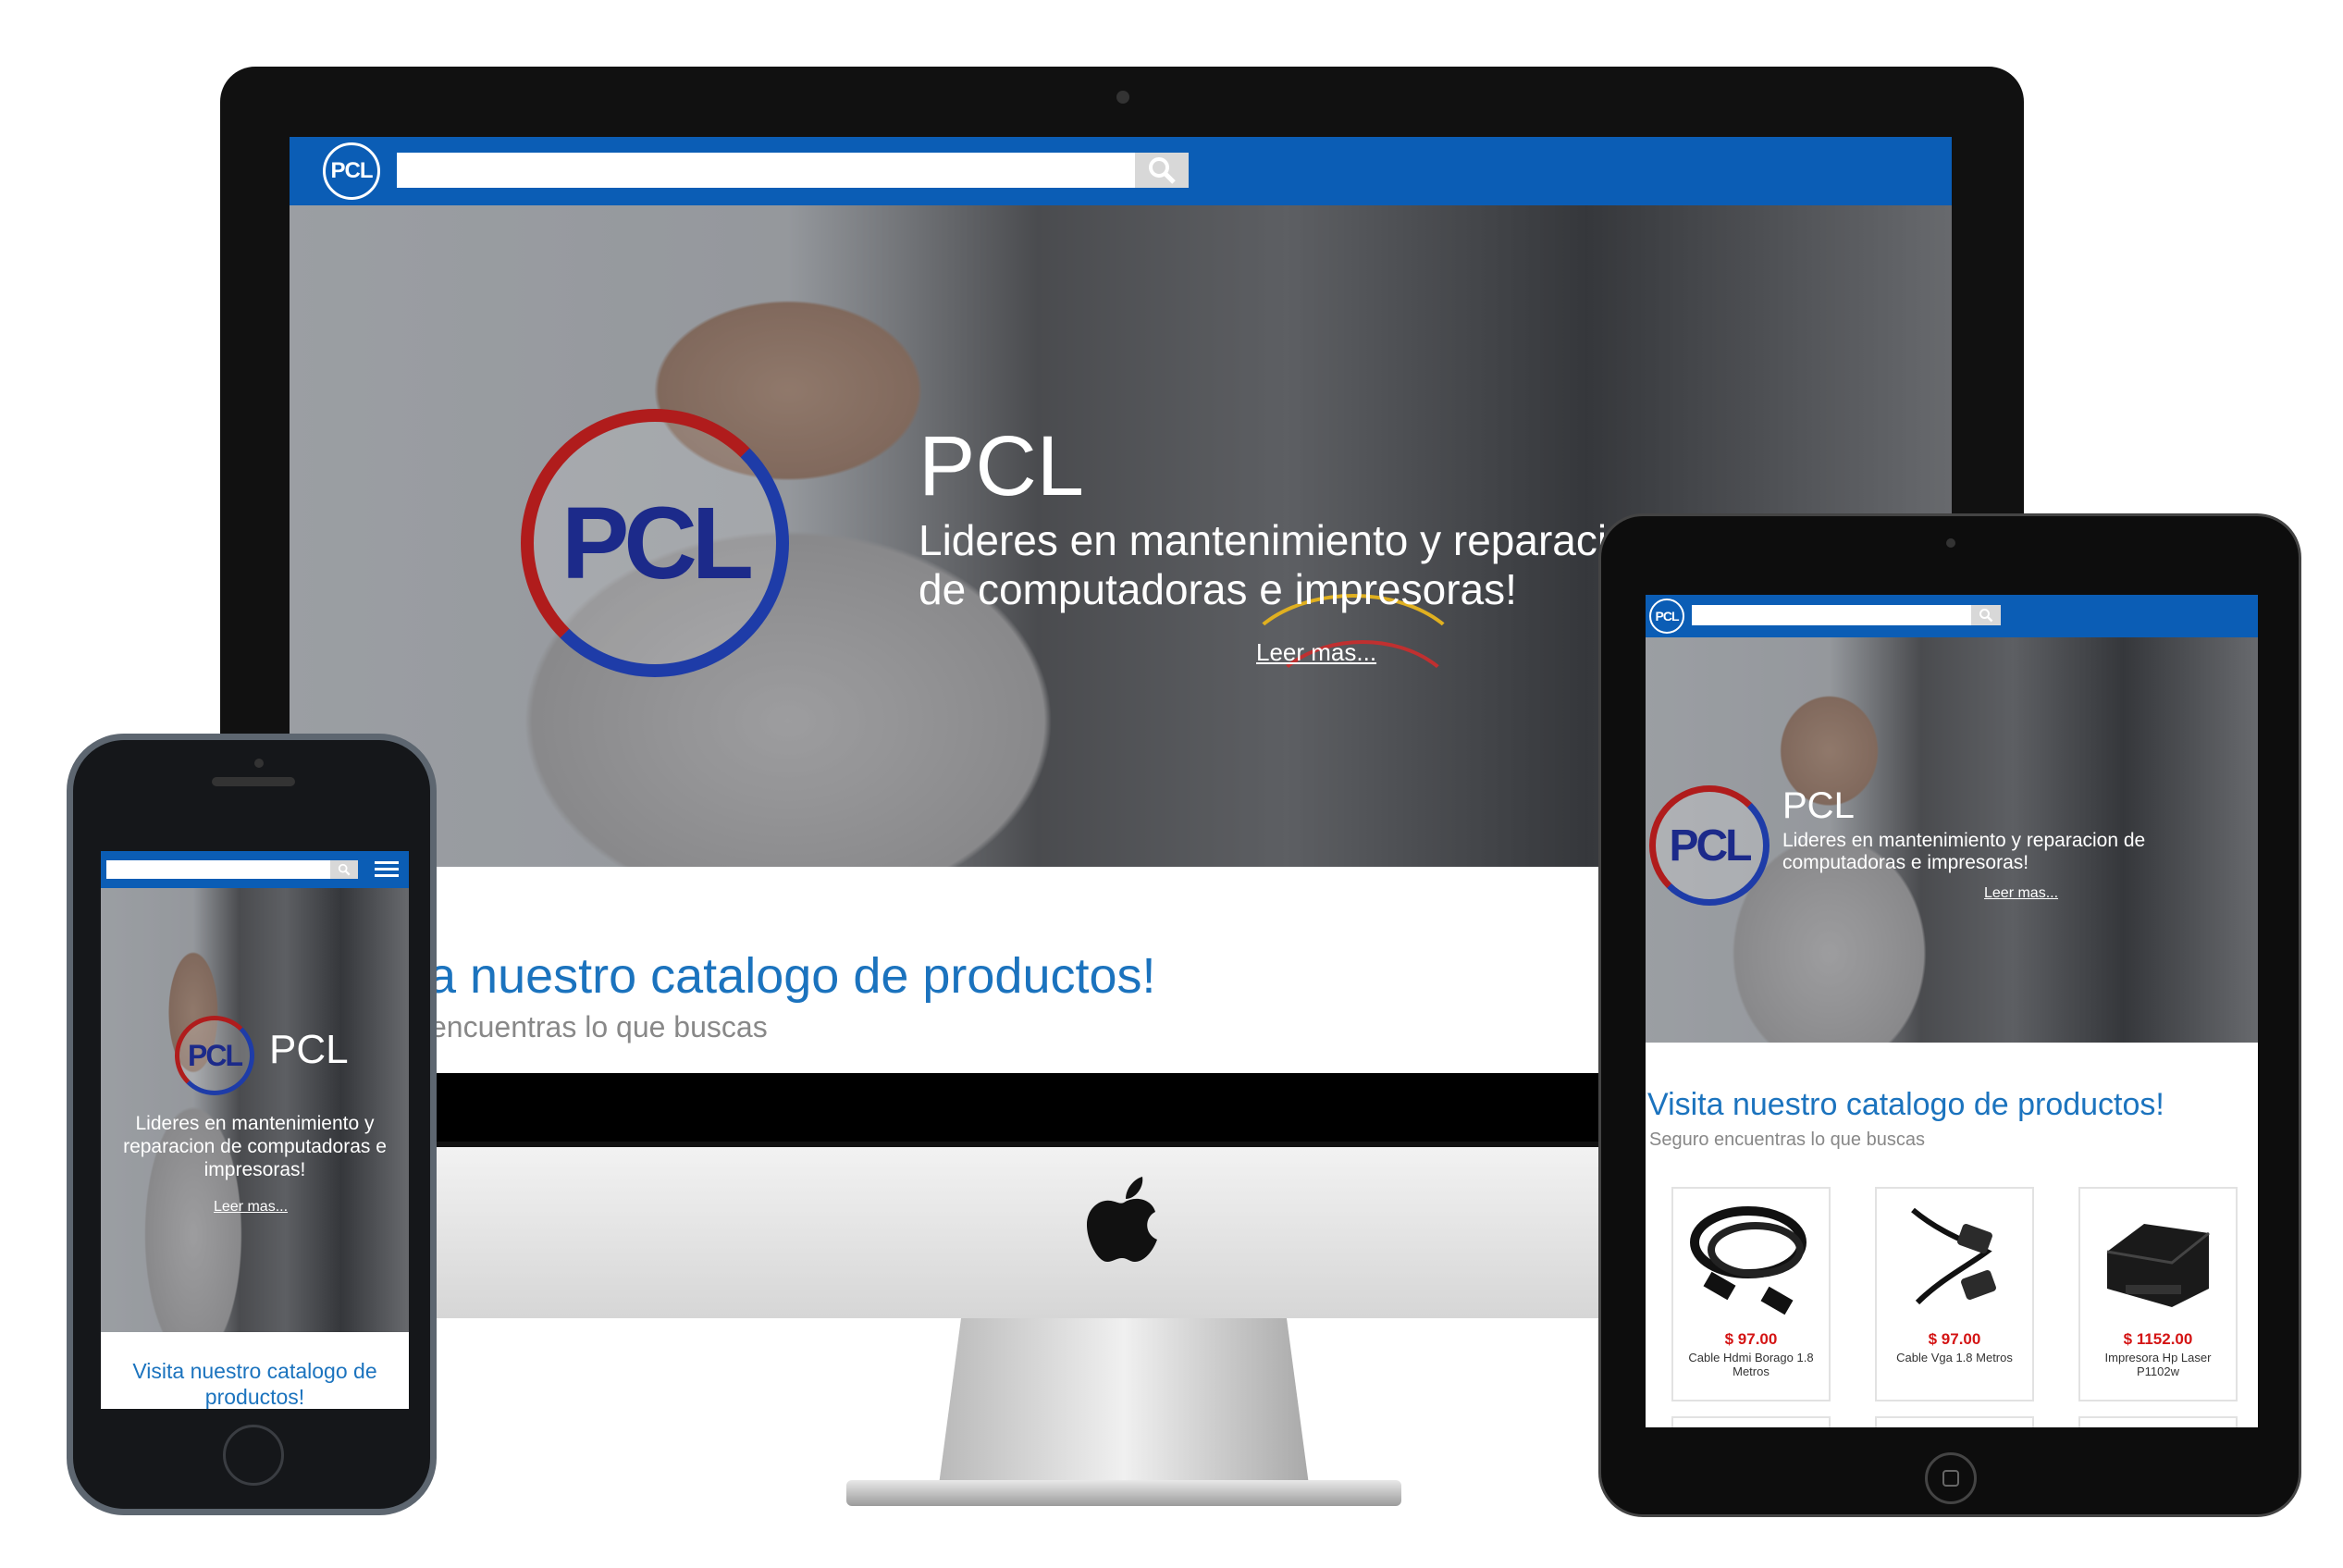 Image resolution: width=2343 pixels, height=1568 pixels. I want to click on phone-hero-logo-text: PCL, so click(215, 1055).